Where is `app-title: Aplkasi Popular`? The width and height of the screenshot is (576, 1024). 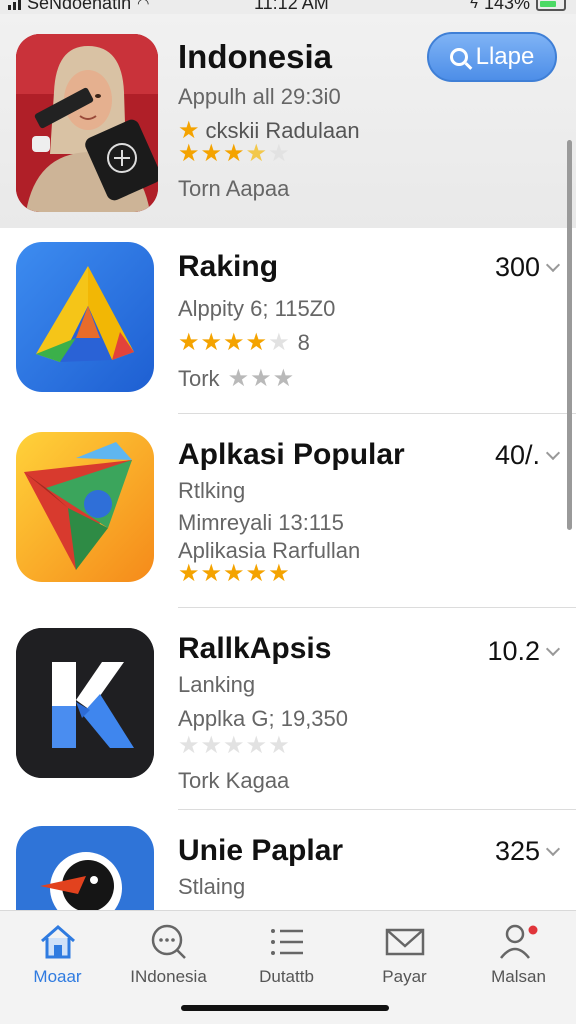
app-title: Aplkasi Popular is located at coordinates (291, 454).